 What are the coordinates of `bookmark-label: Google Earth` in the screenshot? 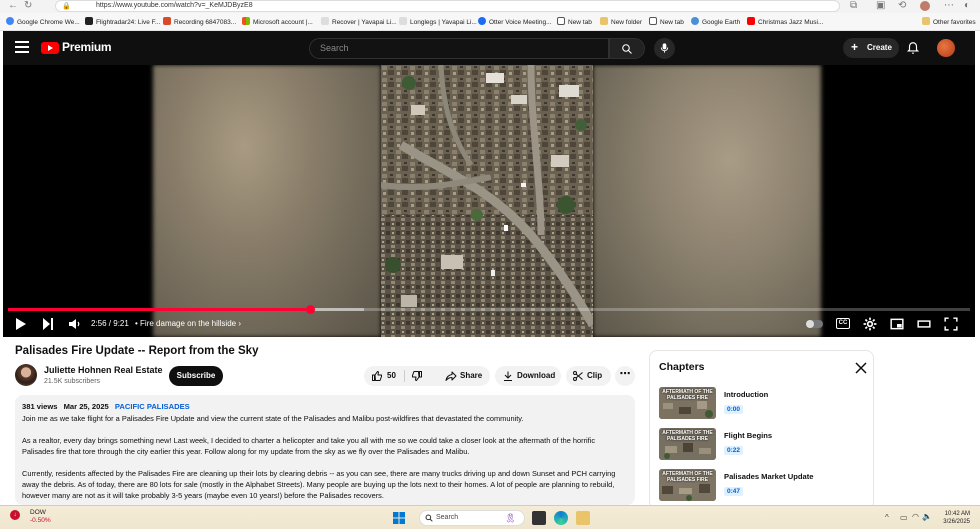 It's located at (721, 22).